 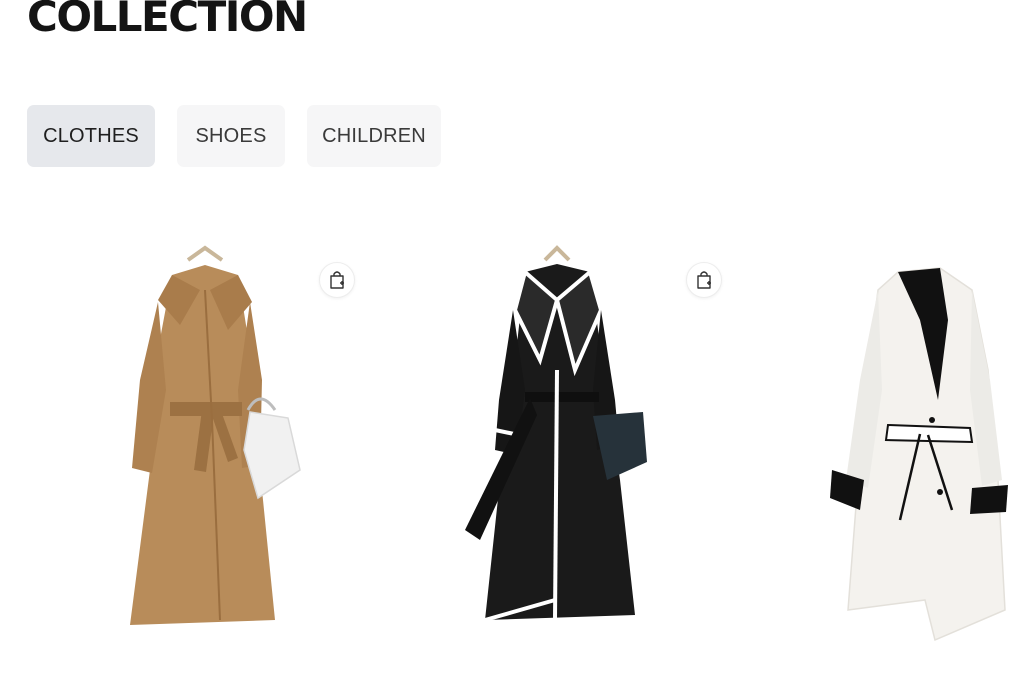 I want to click on tab-children: CHILDREN, so click(x=374, y=136).